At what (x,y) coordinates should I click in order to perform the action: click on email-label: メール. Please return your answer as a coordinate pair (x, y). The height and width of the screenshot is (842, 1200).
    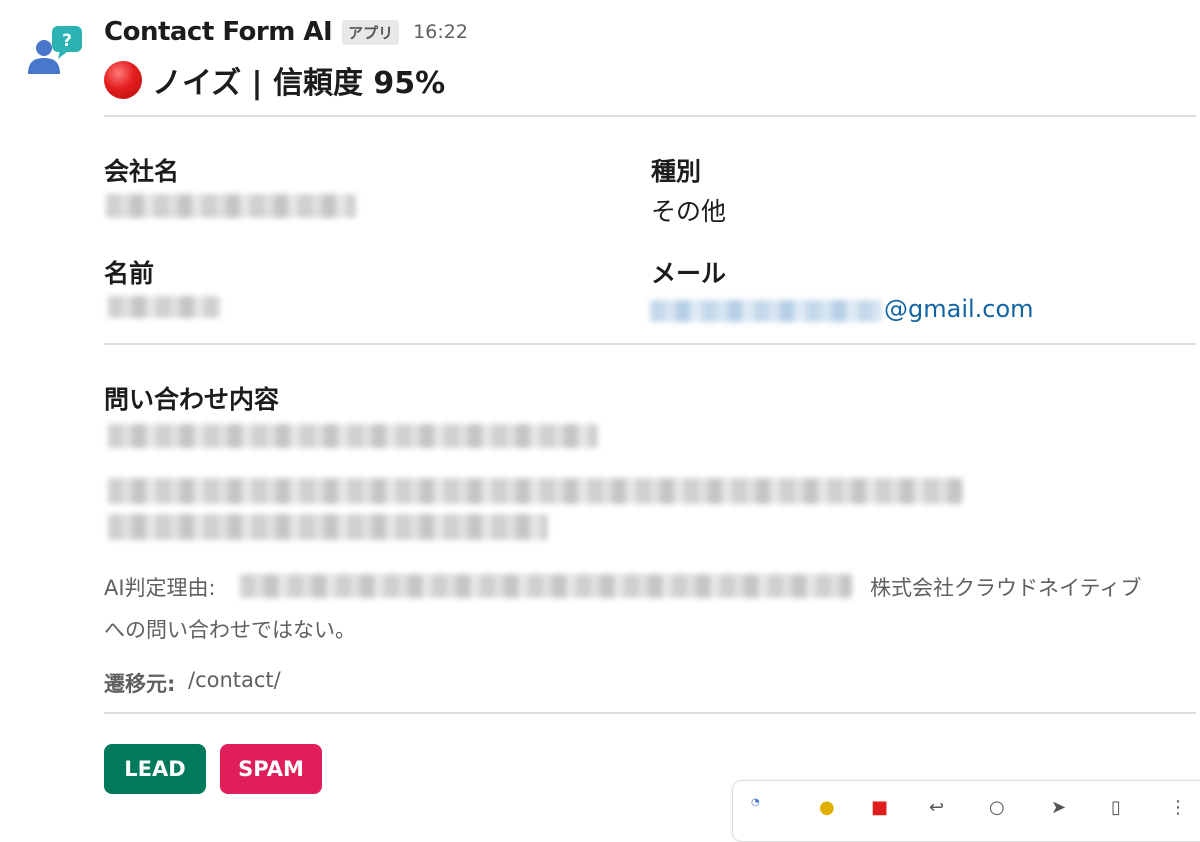
    Looking at the image, I should click on (689, 273).